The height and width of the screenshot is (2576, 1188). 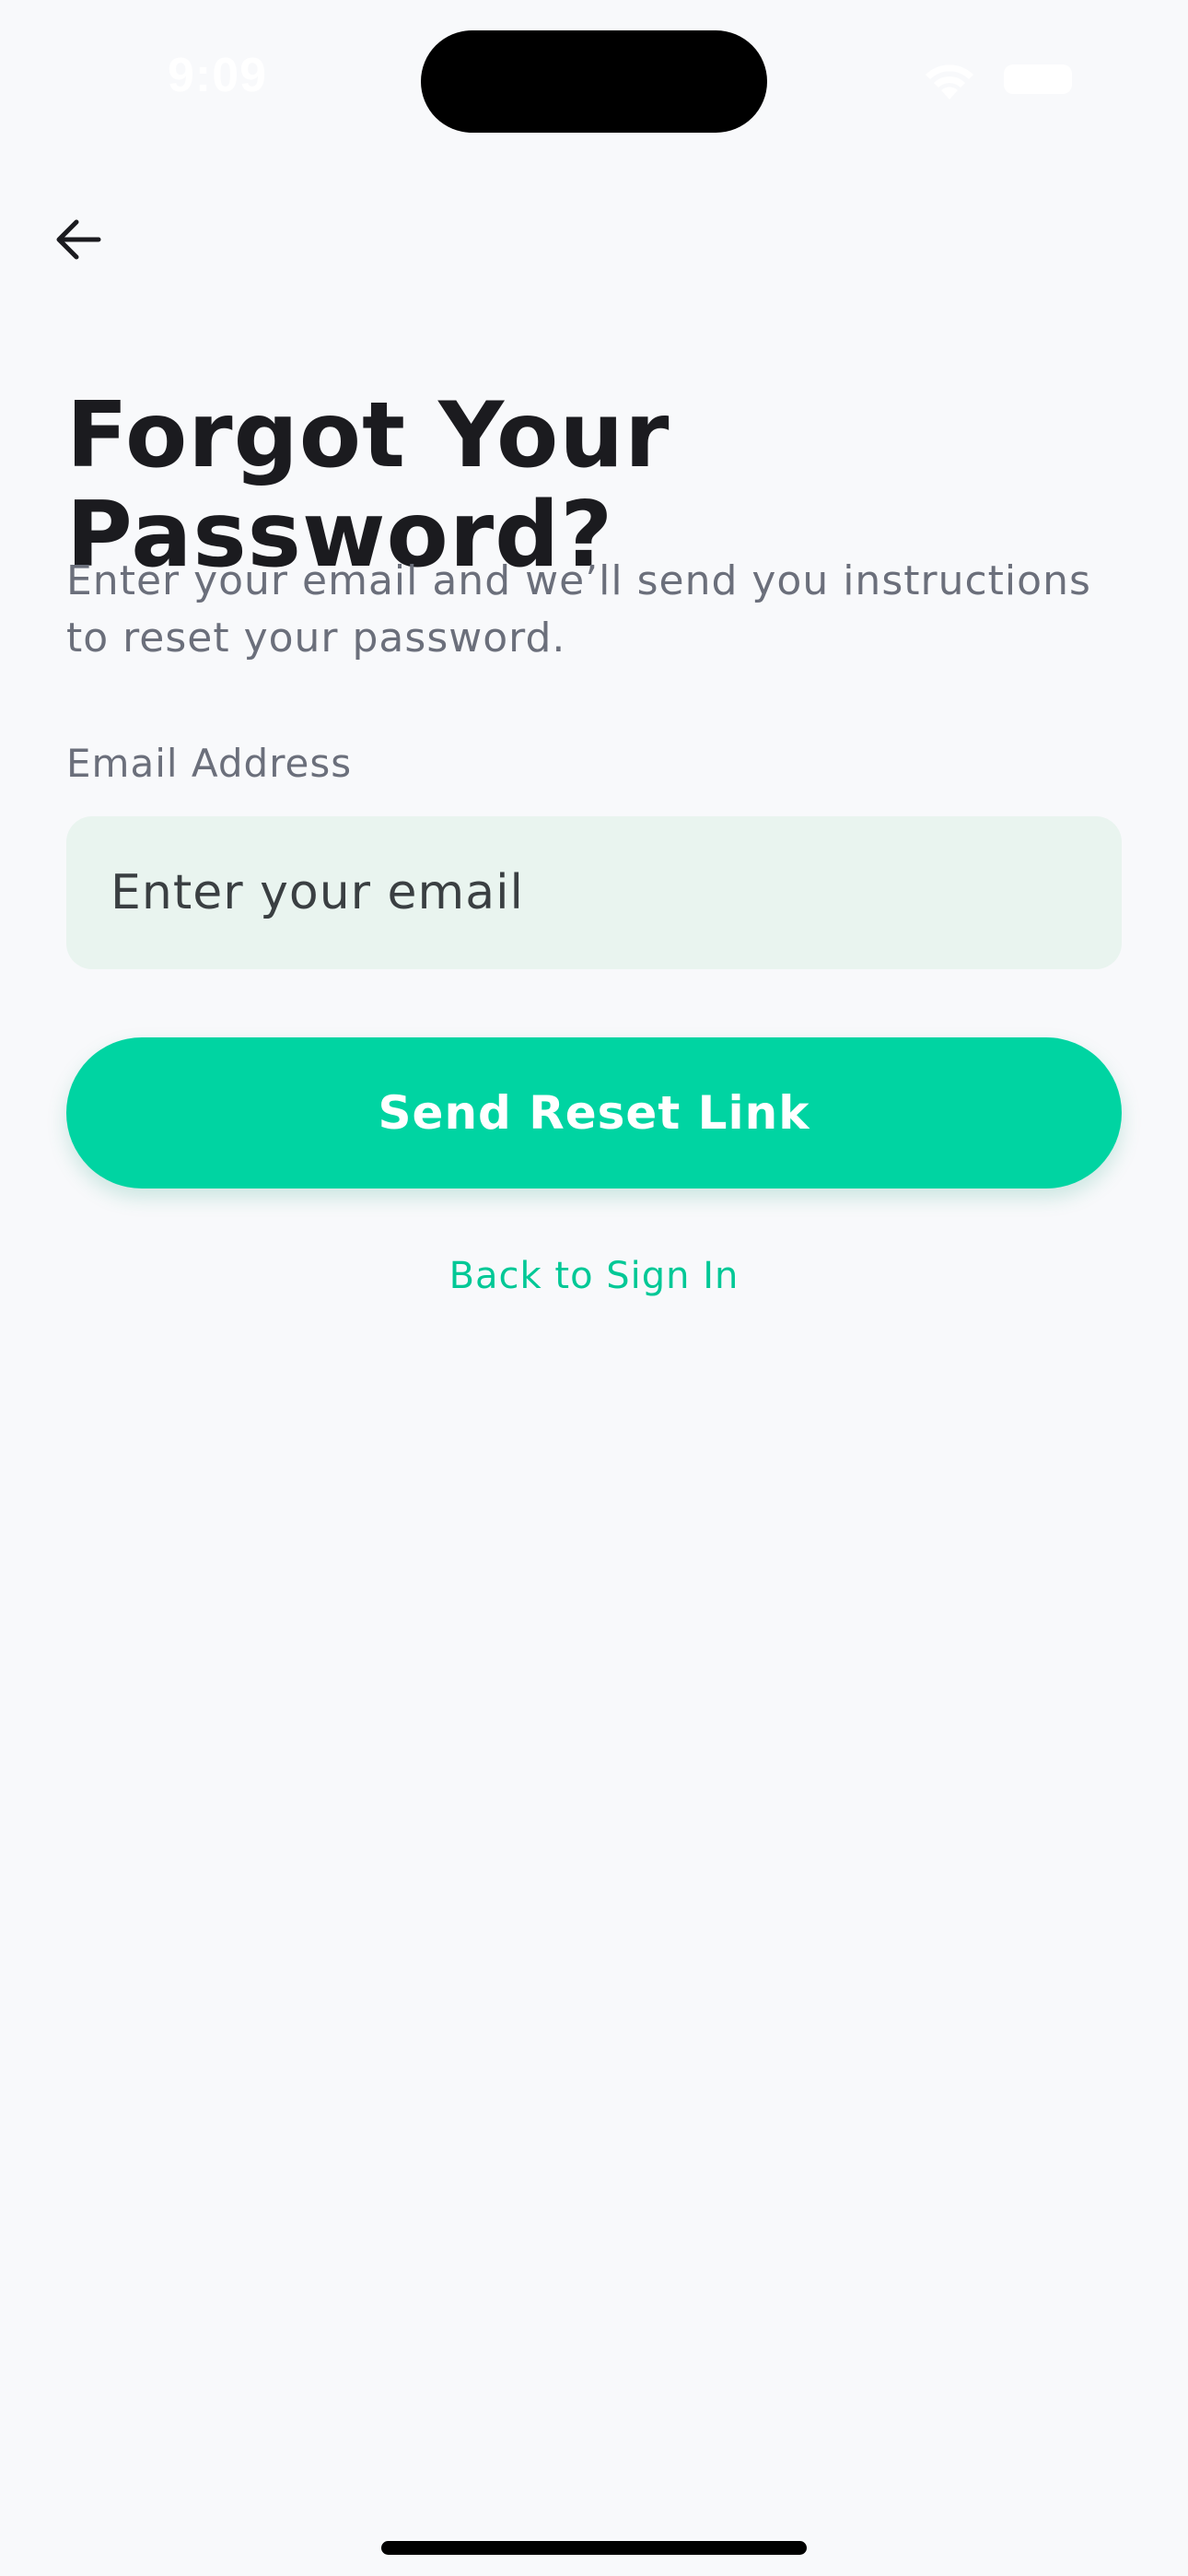 What do you see at coordinates (594, 81) in the screenshot?
I see `dynamic-island` at bounding box center [594, 81].